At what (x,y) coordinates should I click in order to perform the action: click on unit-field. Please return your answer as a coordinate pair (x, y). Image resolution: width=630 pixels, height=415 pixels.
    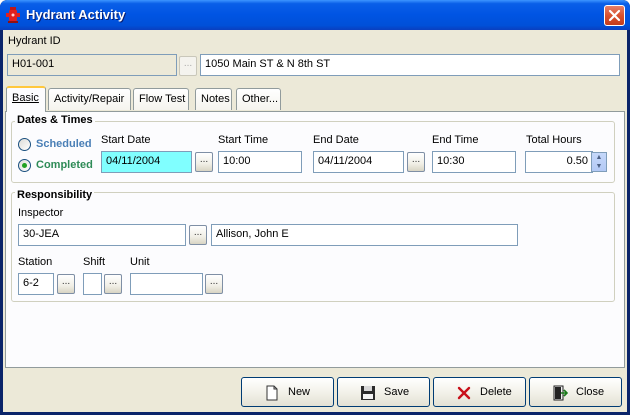
    Looking at the image, I should click on (166, 284).